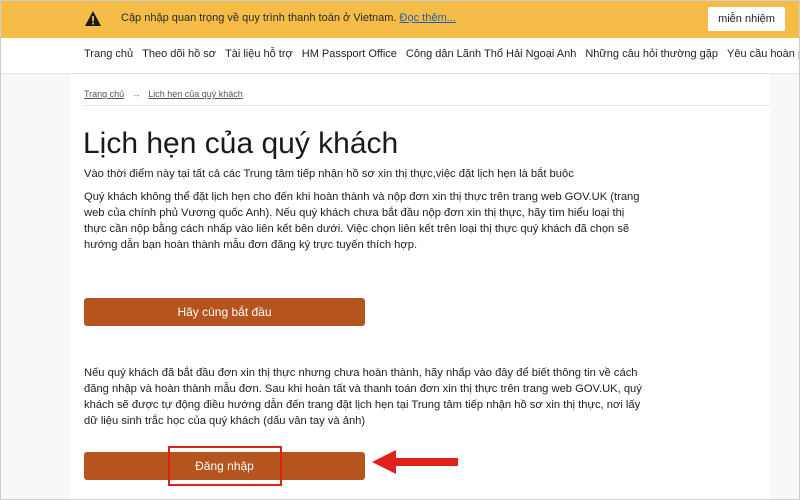 This screenshot has width=800, height=500. Describe the element at coordinates (746, 19) in the screenshot. I see `dismiss-button: miễn nhiệm` at that location.